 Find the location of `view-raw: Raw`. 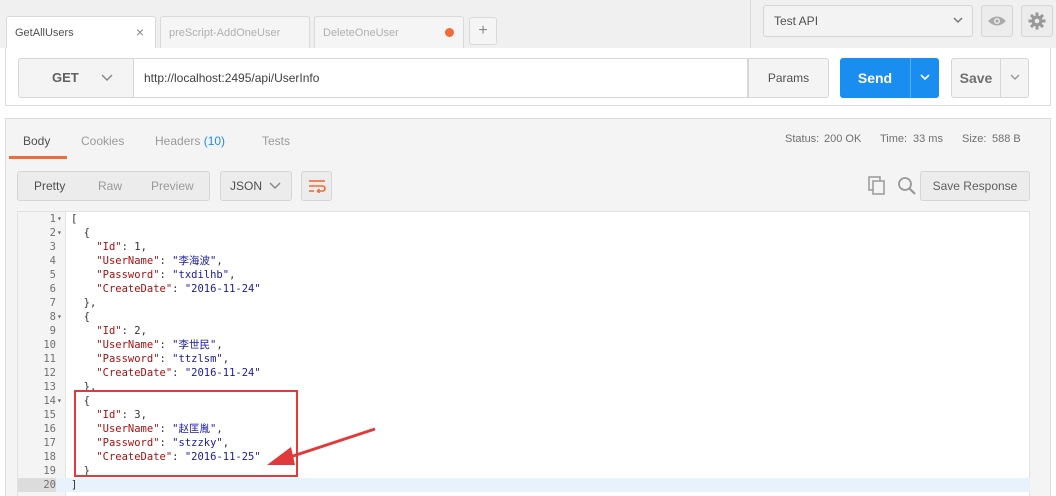

view-raw: Raw is located at coordinates (110, 186).